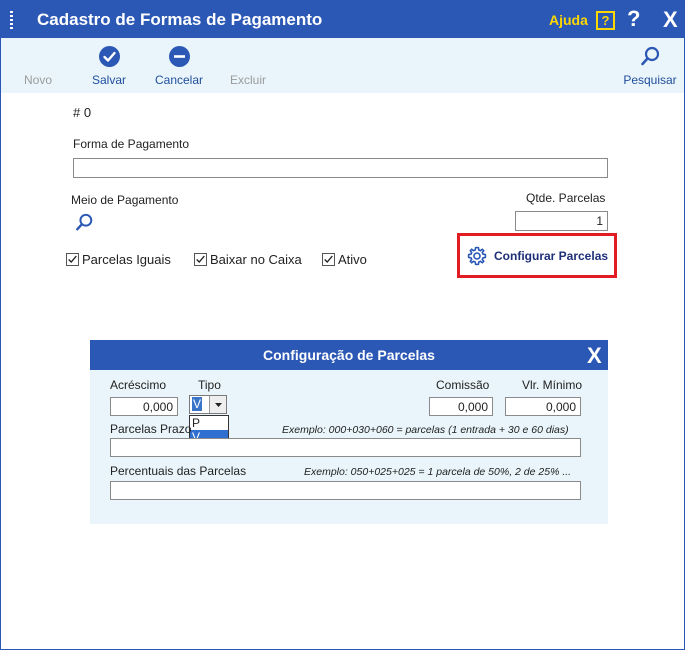 The height and width of the screenshot is (650, 685). What do you see at coordinates (209, 385) in the screenshot?
I see `tipo-label: Tipo` at bounding box center [209, 385].